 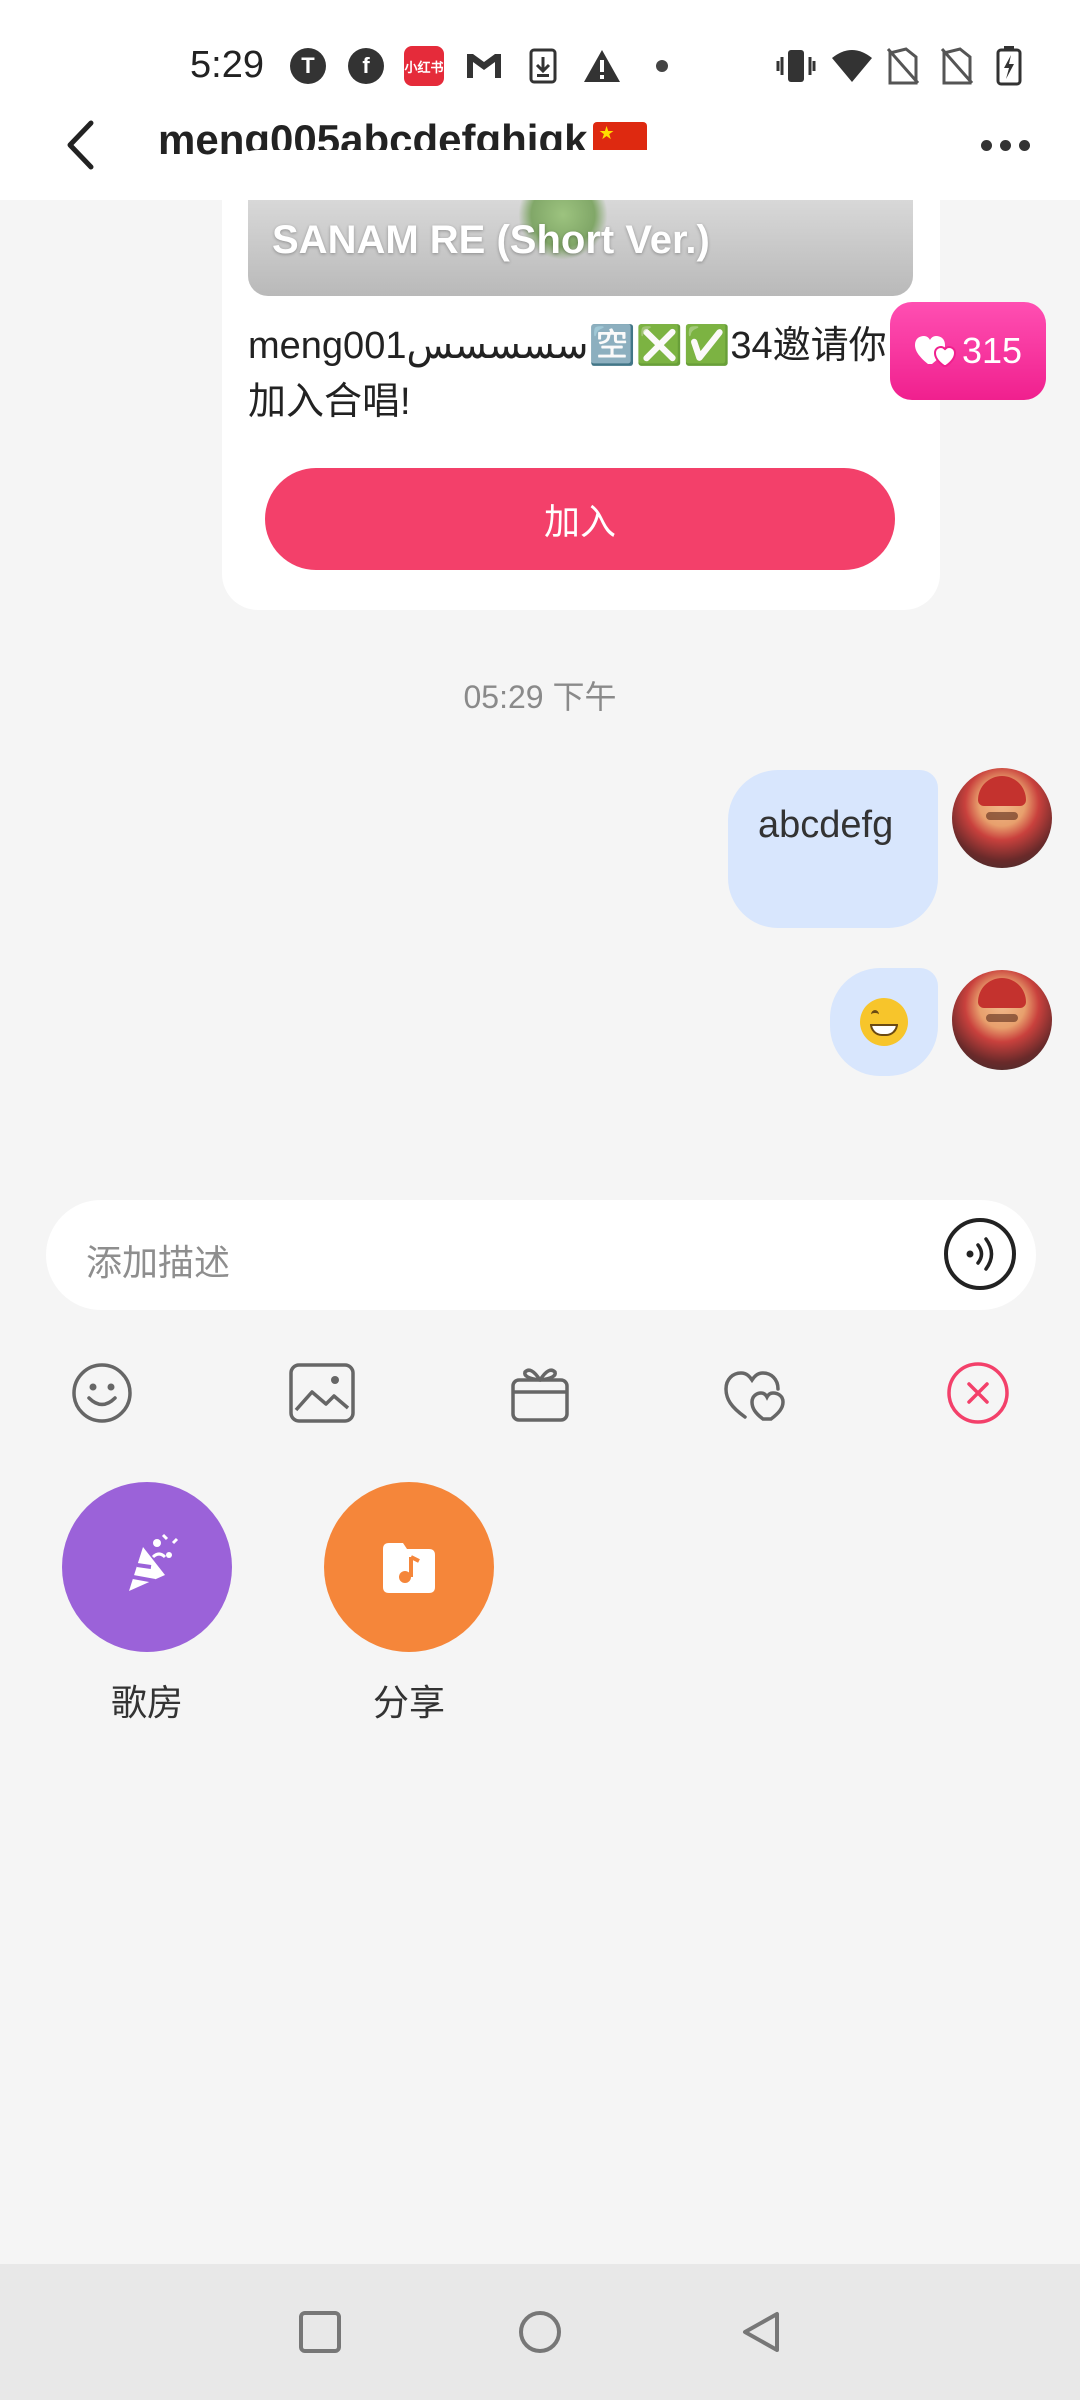 What do you see at coordinates (1009, 66) in the screenshot?
I see `battery-charging-icon` at bounding box center [1009, 66].